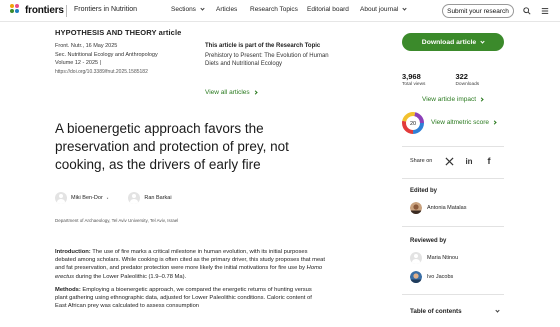  What do you see at coordinates (449, 99) in the screenshot?
I see `view-article-impact-label: View article impact` at bounding box center [449, 99].